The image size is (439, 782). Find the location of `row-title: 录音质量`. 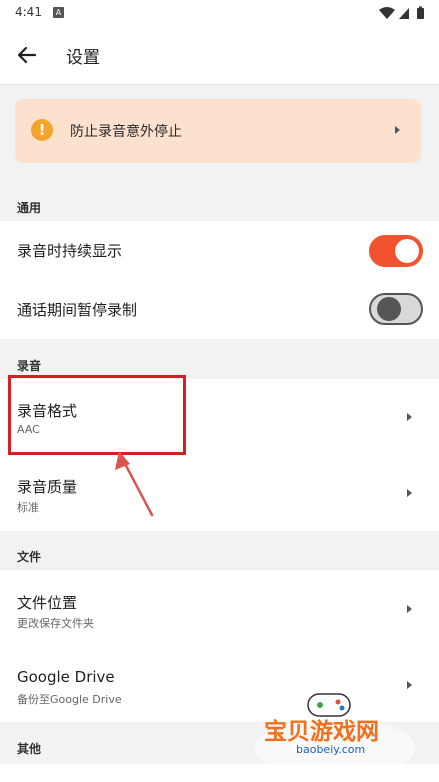

row-title: 录音质量 is located at coordinates (47, 487).